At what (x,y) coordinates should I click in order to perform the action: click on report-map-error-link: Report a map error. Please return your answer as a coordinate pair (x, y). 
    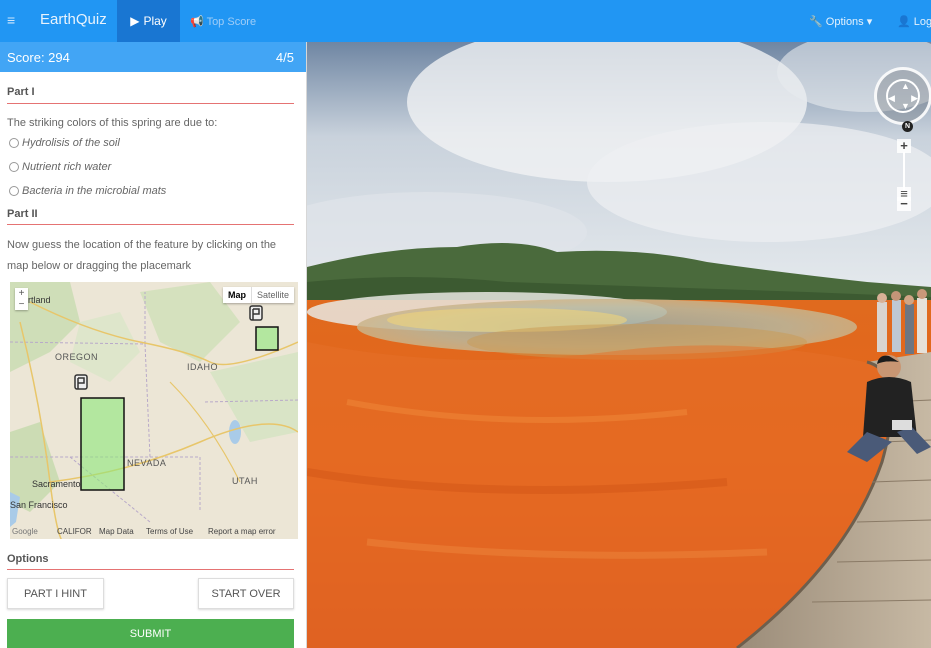
    Looking at the image, I should click on (242, 531).